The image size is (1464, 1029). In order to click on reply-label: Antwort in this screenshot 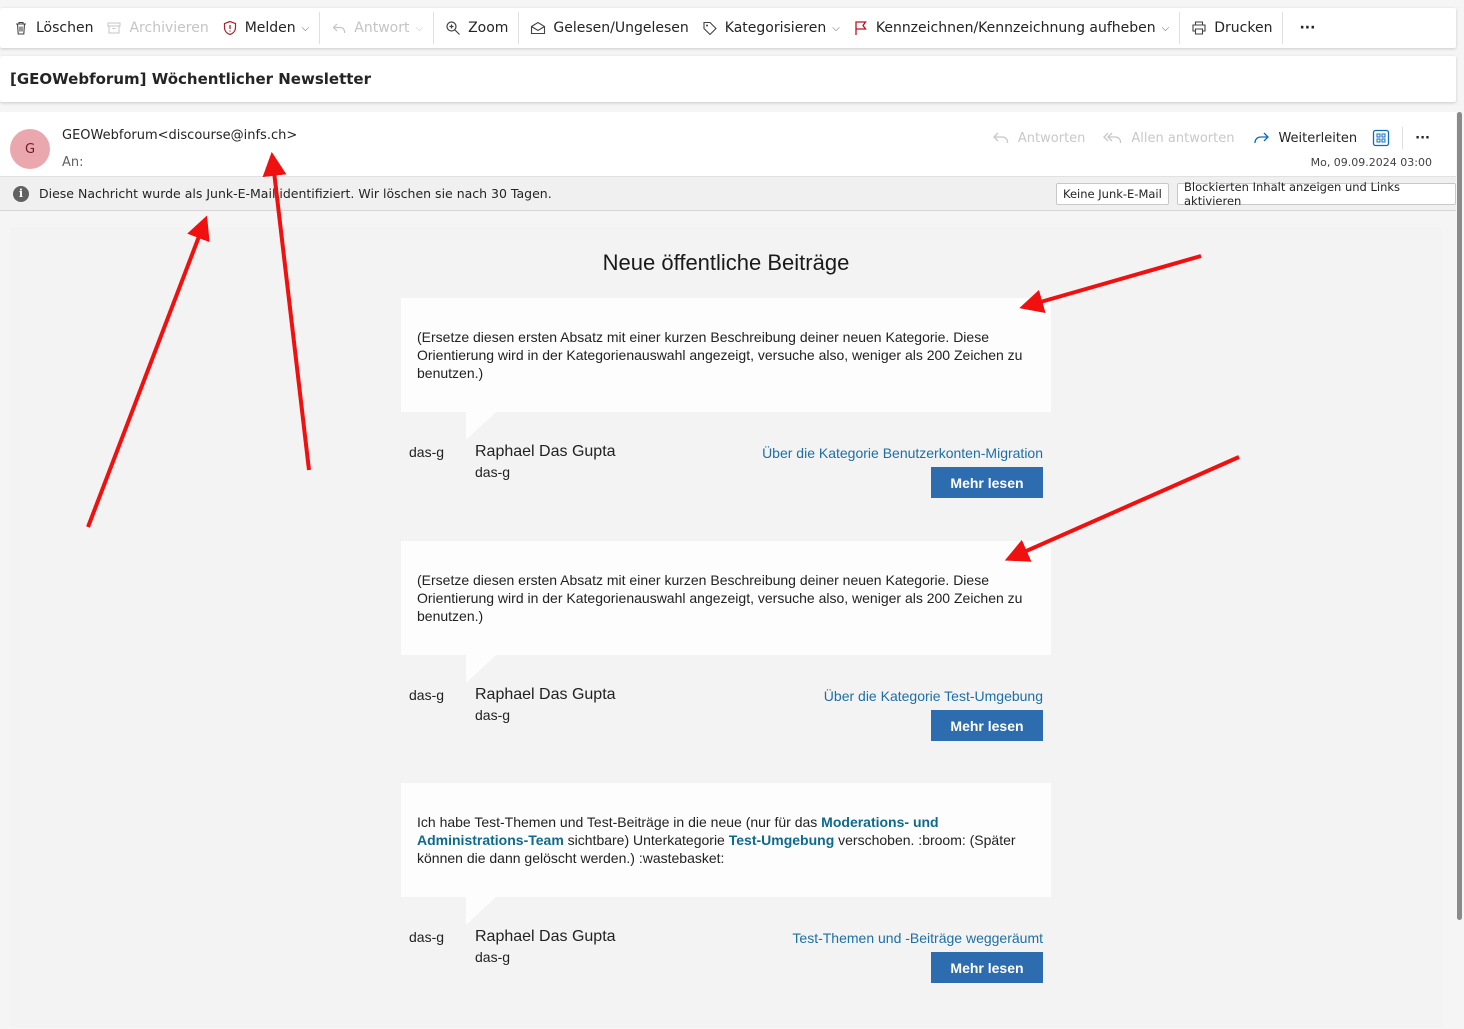, I will do `click(382, 28)`.